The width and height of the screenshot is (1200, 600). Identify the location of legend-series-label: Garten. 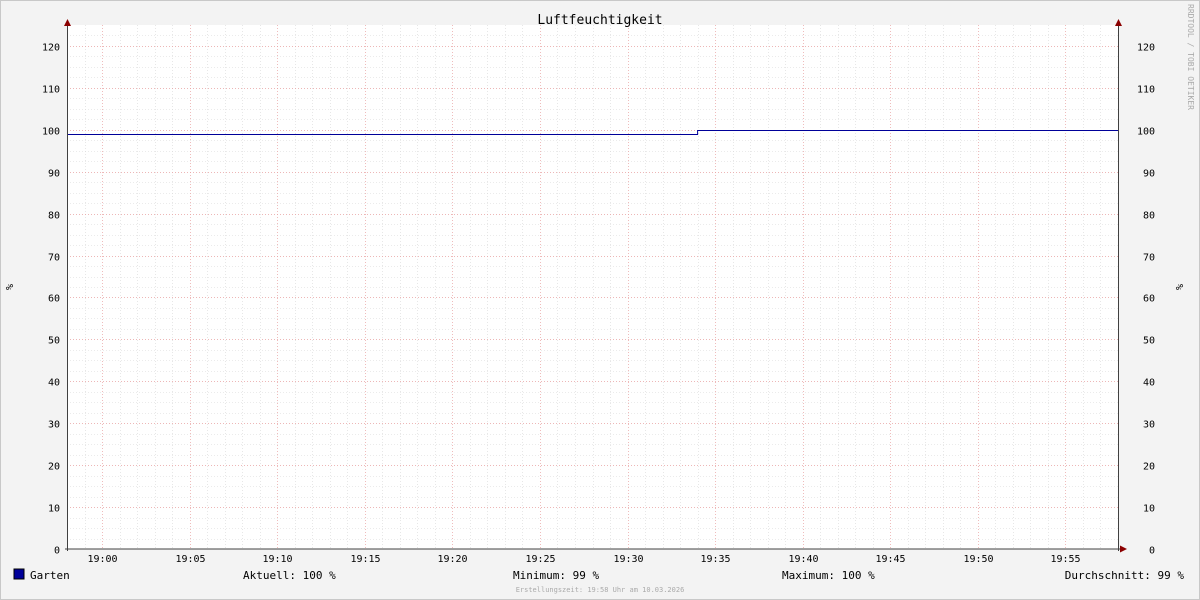
(50, 575).